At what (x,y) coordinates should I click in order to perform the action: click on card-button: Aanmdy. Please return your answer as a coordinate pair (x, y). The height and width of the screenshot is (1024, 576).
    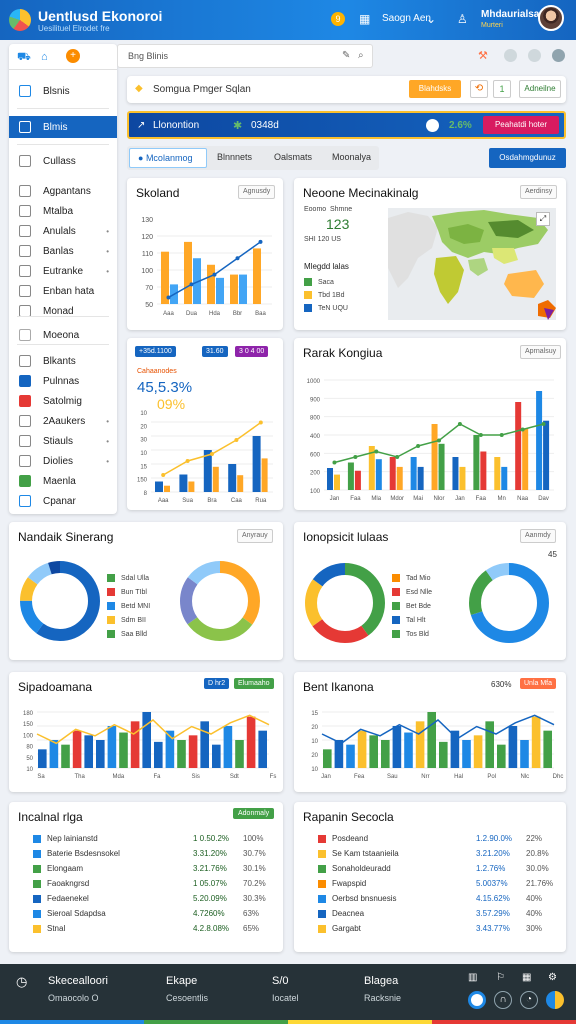
    Looking at the image, I should click on (538, 536).